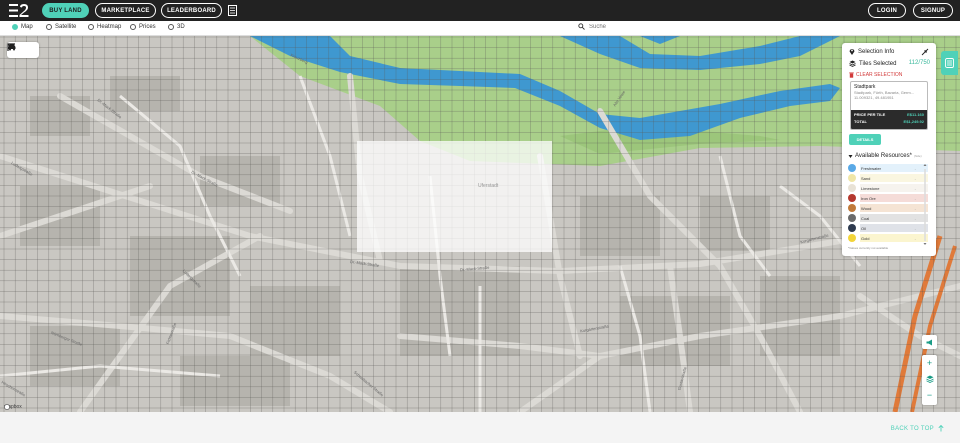  I want to click on view-option-heatmap: Heatmap, so click(104, 27).